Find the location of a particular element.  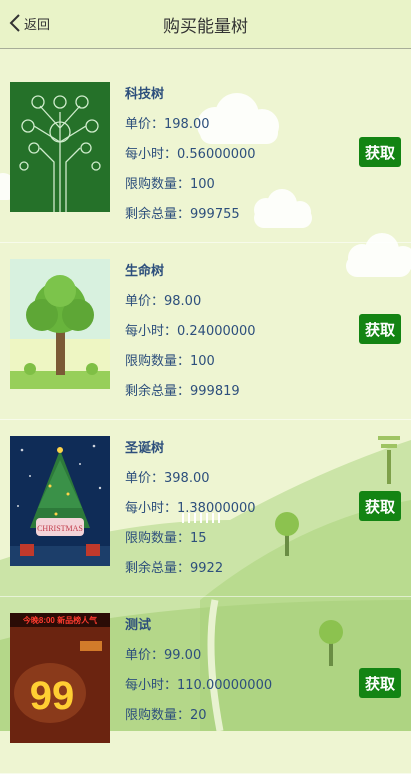

tree-remaining-total: 剩余总量：999755 is located at coordinates (182, 214).